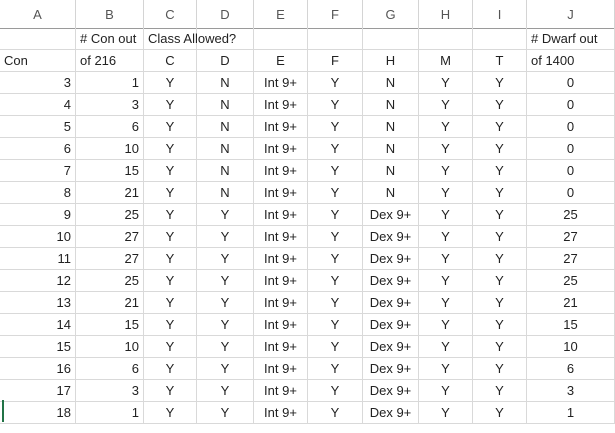 Image resolution: width=615 pixels, height=433 pixels. I want to click on column-header-c: C, so click(170, 14).